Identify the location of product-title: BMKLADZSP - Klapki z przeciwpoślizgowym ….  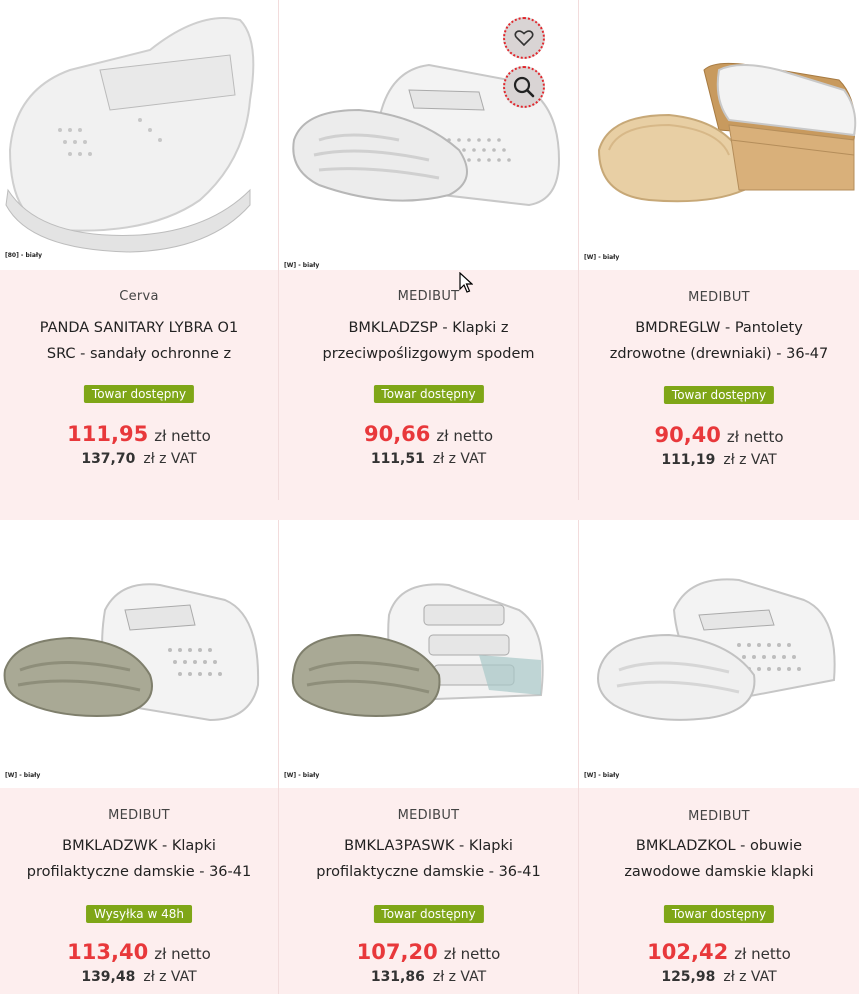
(428, 341).